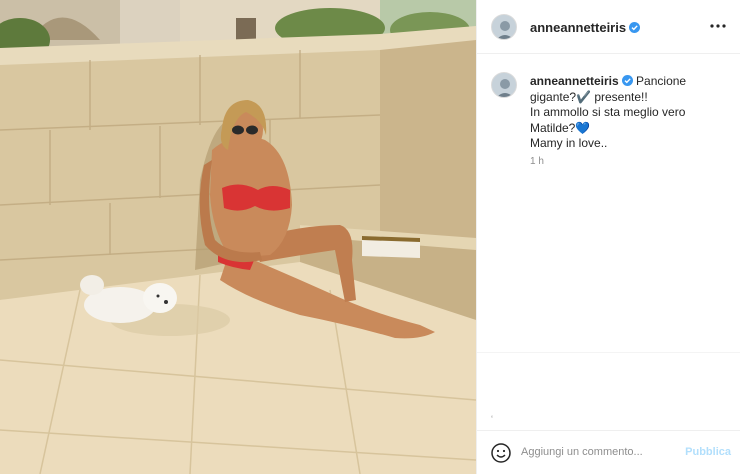 The height and width of the screenshot is (474, 740). Describe the element at coordinates (718, 26) in the screenshot. I see `more-options-icon` at that location.